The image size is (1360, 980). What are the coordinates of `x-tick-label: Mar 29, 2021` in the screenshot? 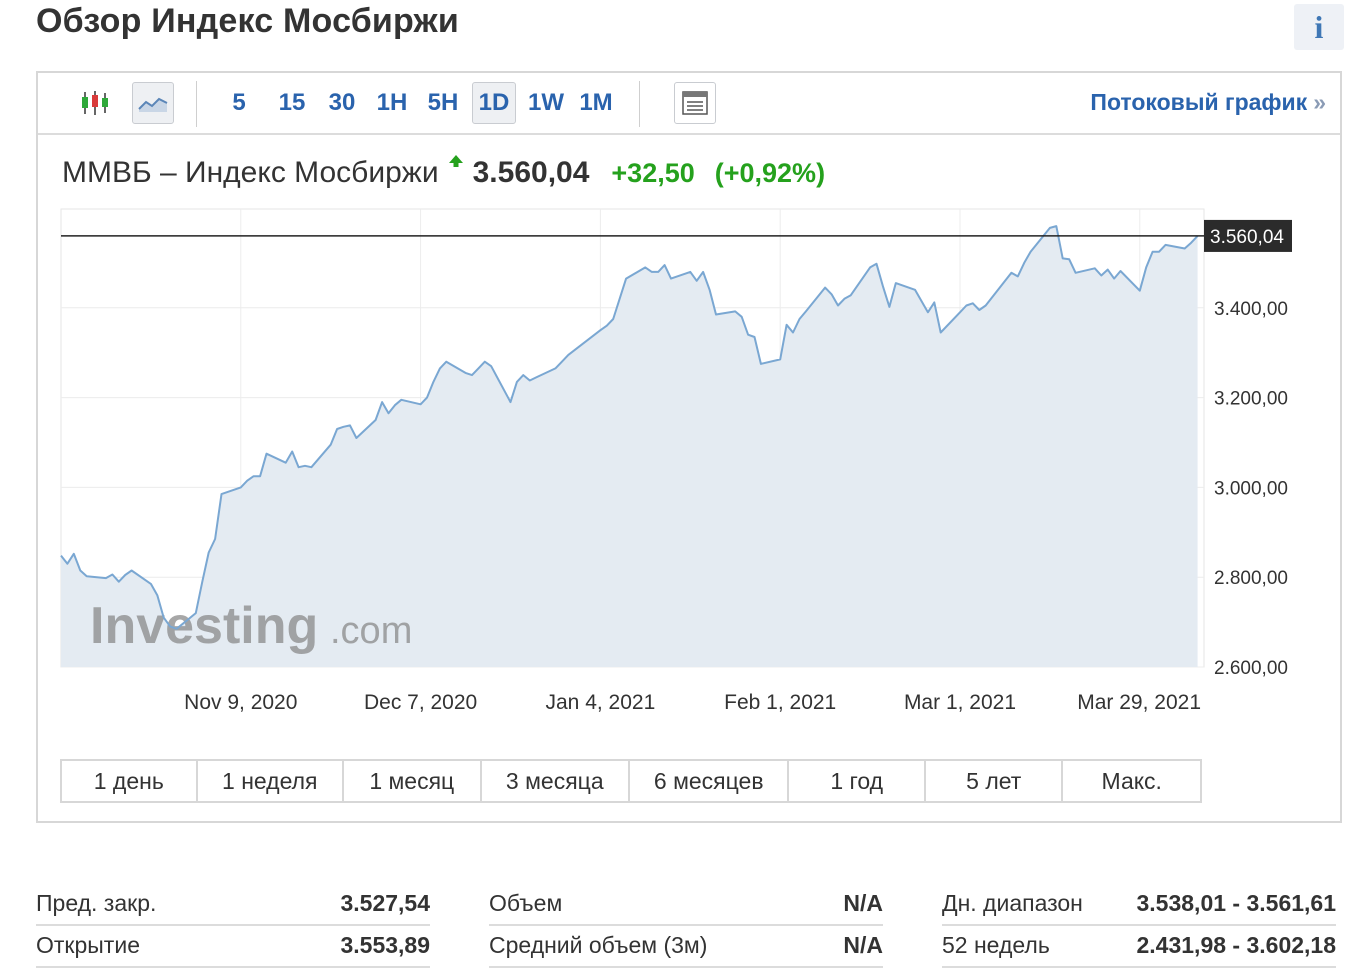 It's located at (1139, 702).